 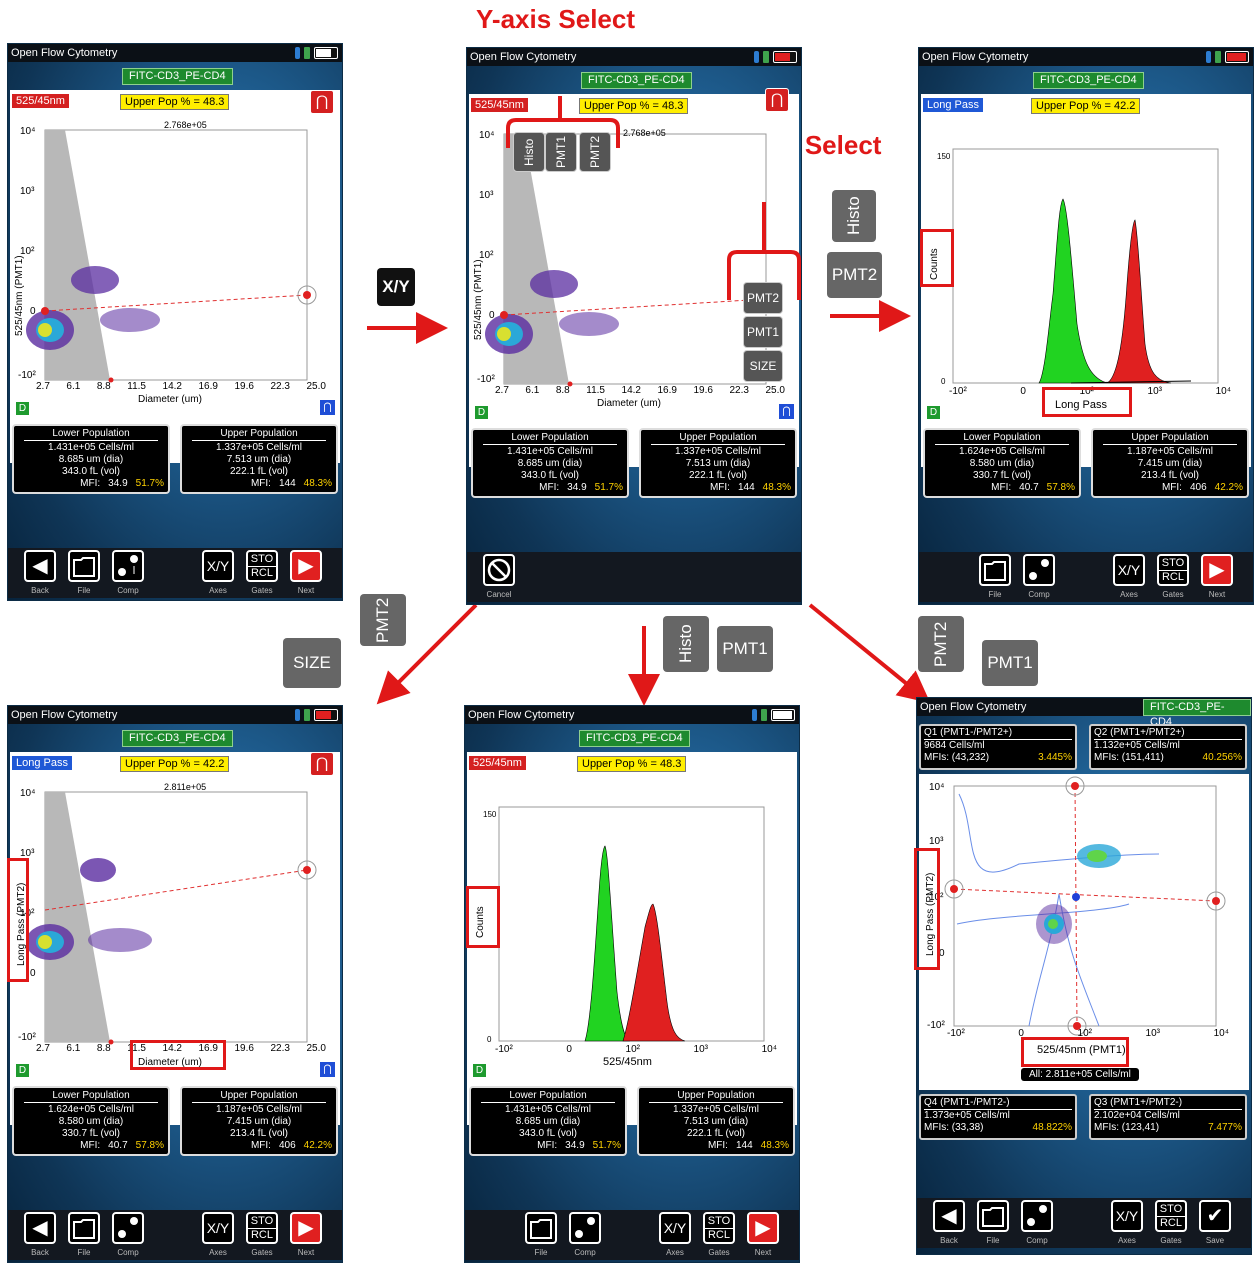 I want to click on quad-mfis: MFIs: (43,232), so click(x=957, y=757).